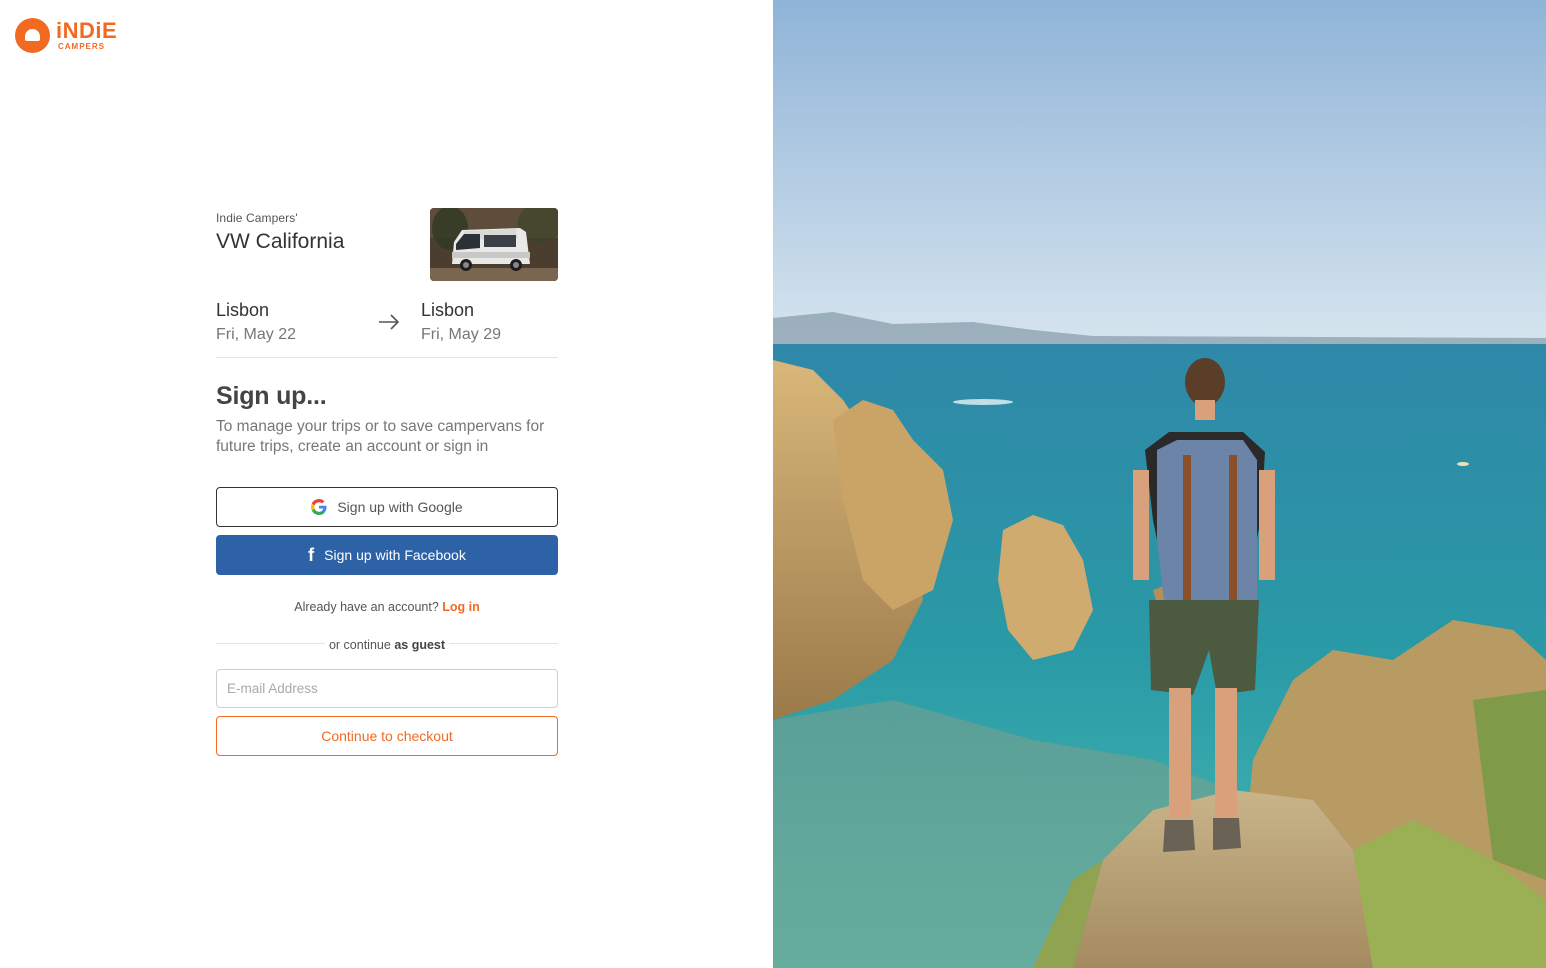  What do you see at coordinates (448, 310) in the screenshot?
I see `dropoff-city: Lisbon` at bounding box center [448, 310].